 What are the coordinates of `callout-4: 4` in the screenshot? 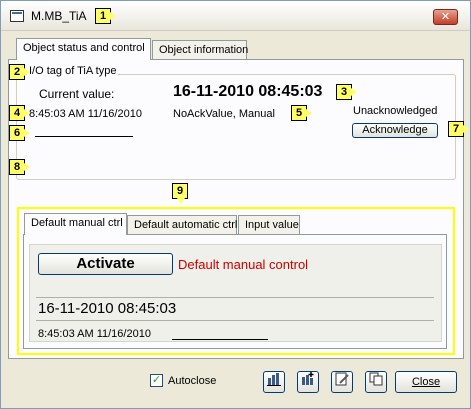 It's located at (19, 113).